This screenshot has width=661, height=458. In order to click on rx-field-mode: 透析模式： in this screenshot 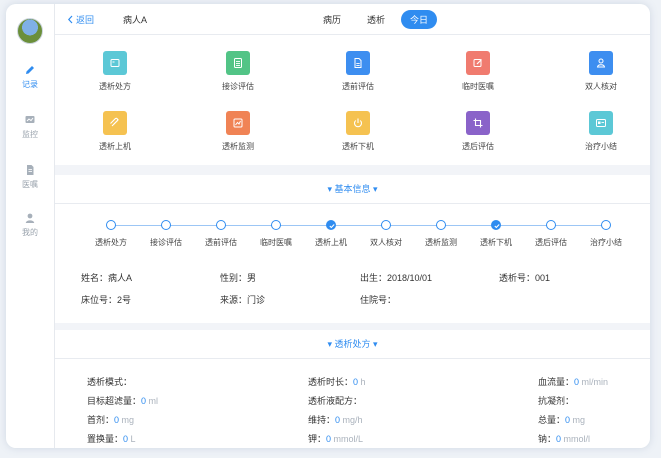, I will do `click(109, 381)`.